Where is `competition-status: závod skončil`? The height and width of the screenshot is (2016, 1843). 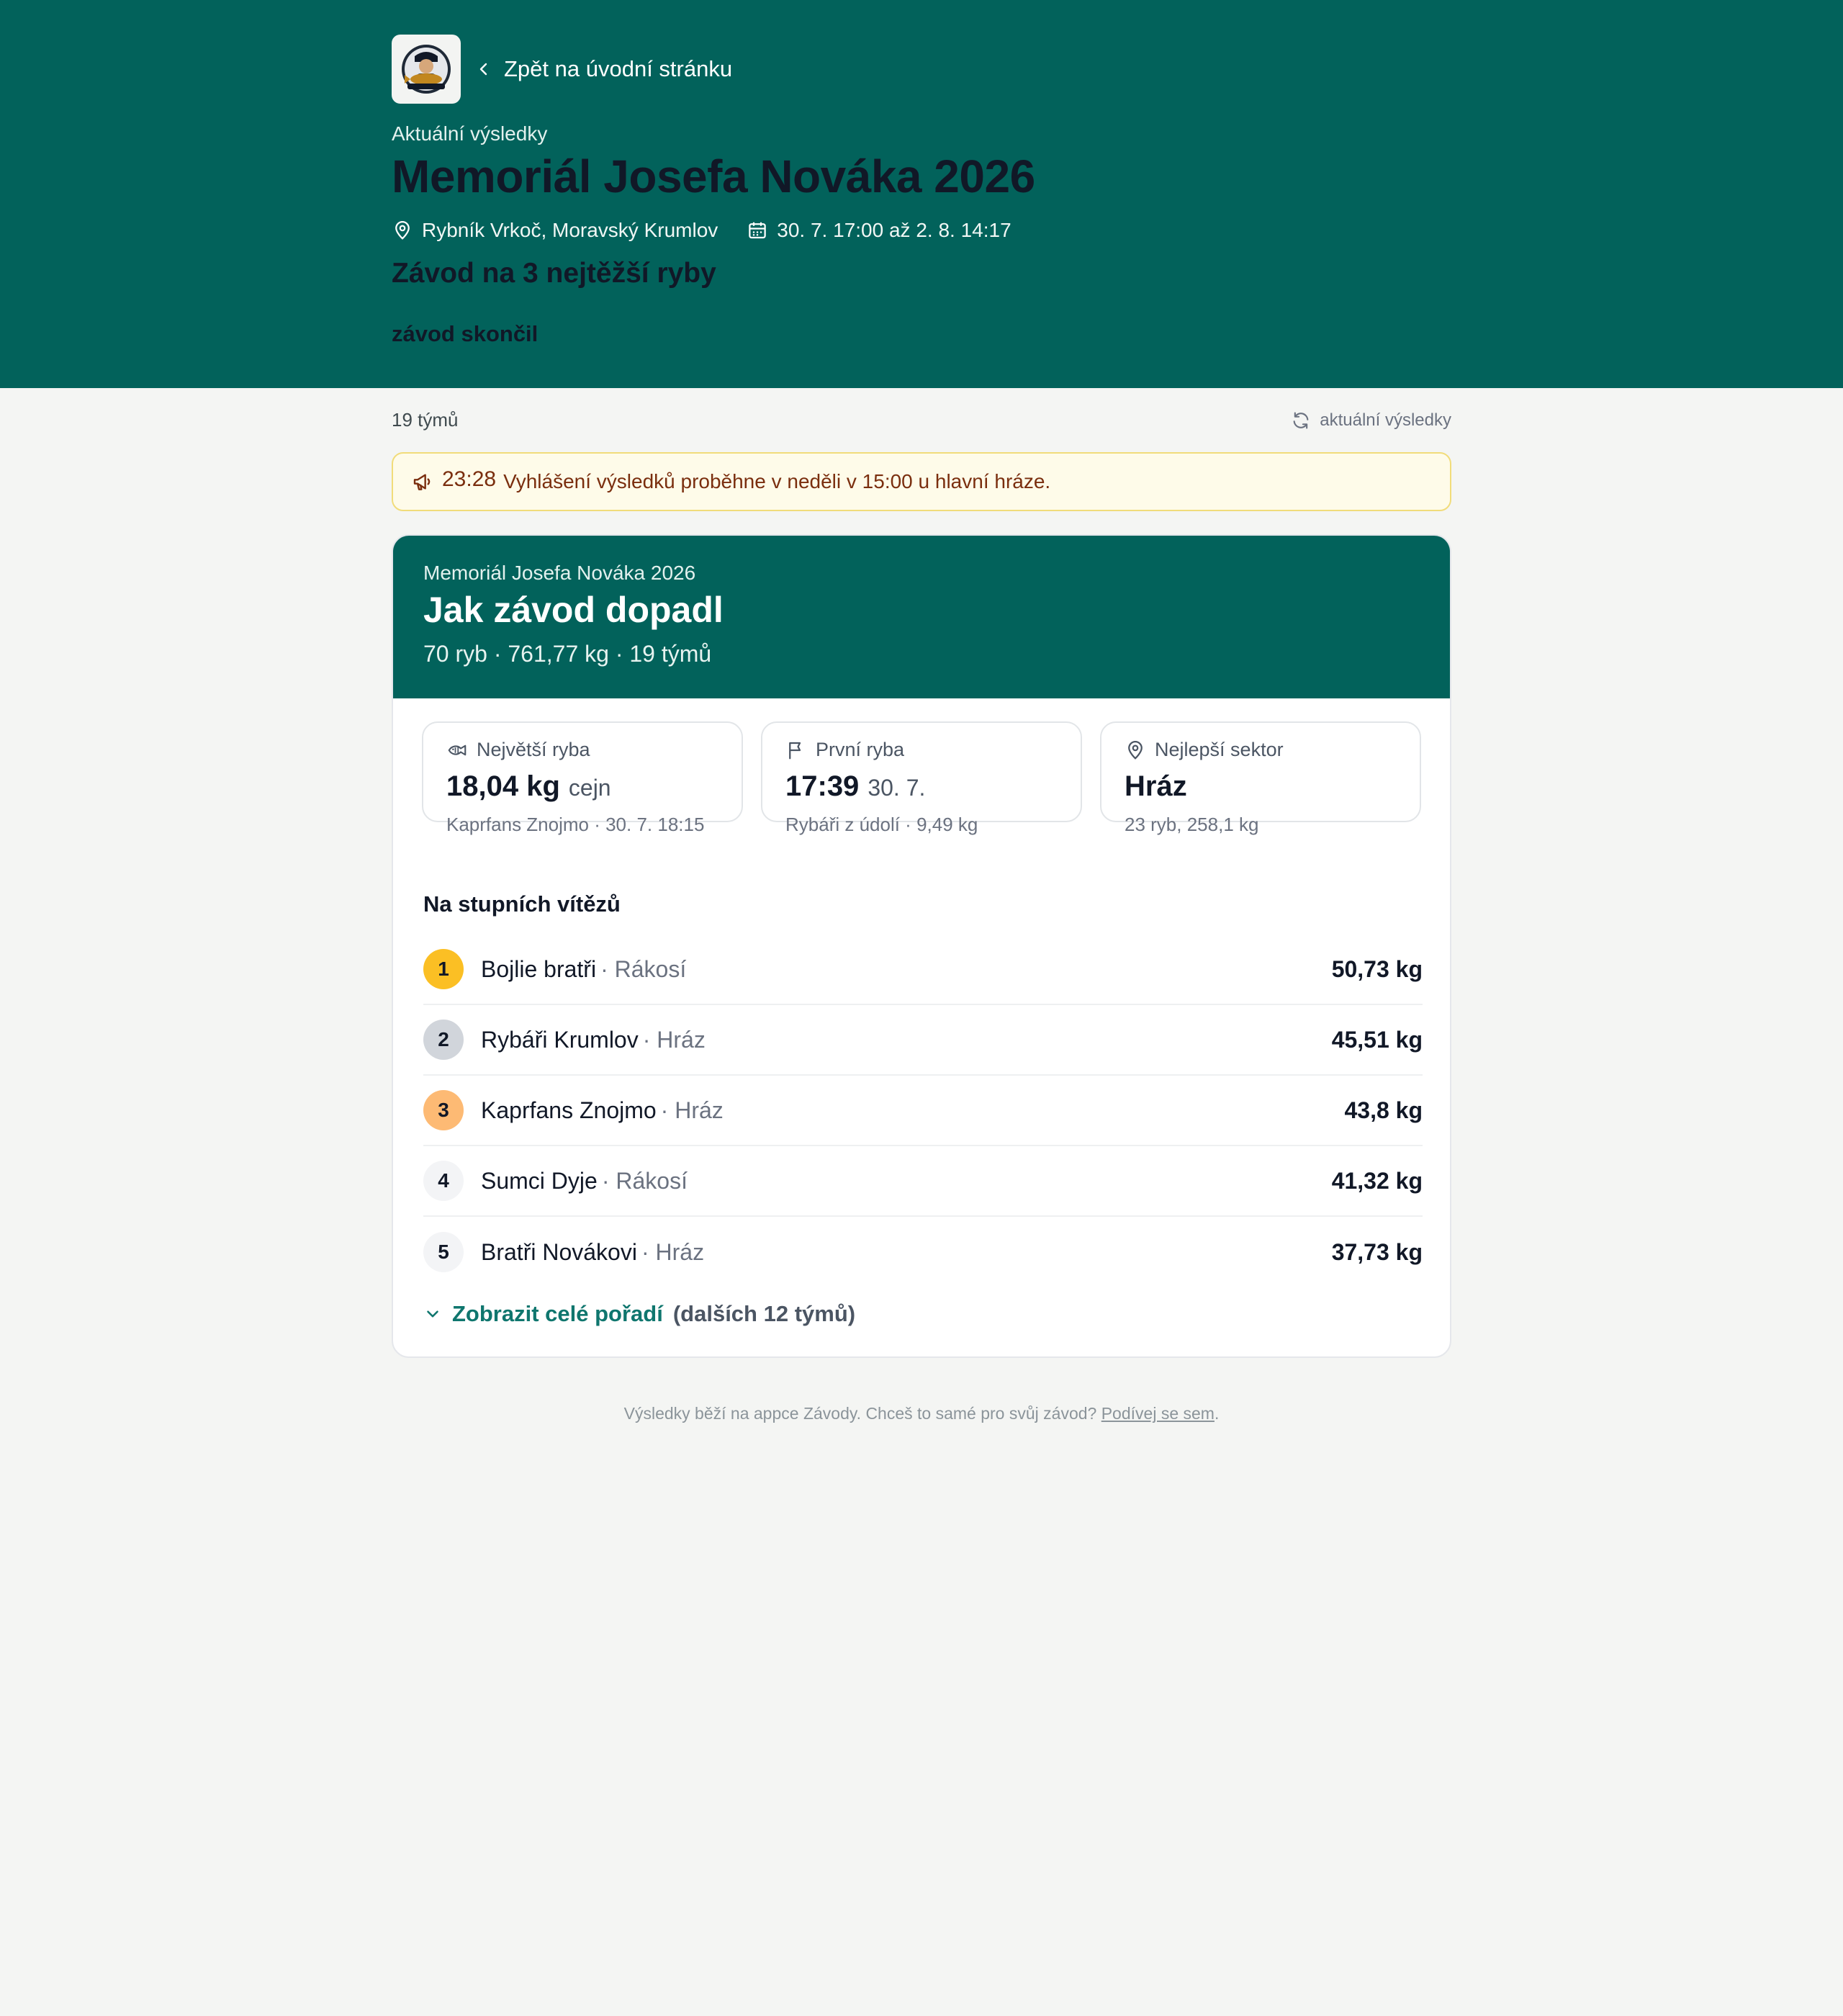
competition-status: závod skončil is located at coordinates (465, 333).